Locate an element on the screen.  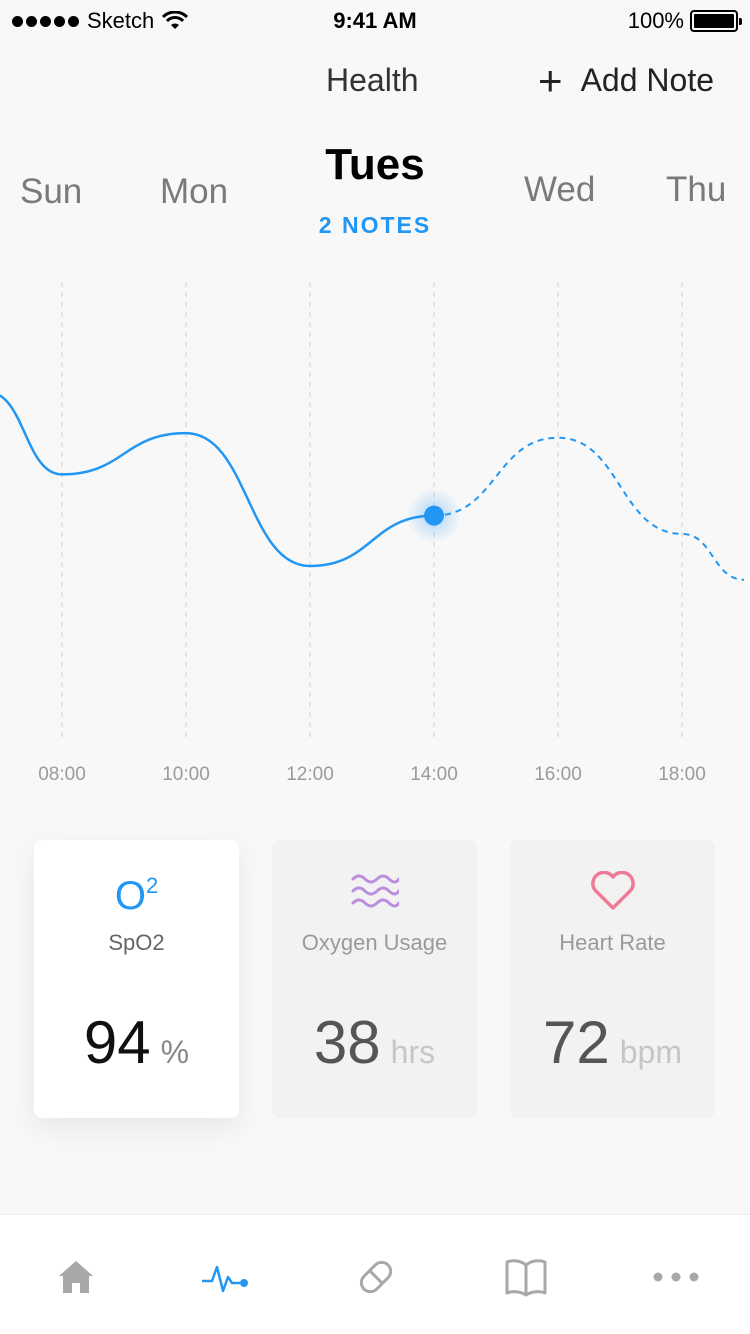
plus-icon: + is located at coordinates (550, 80).